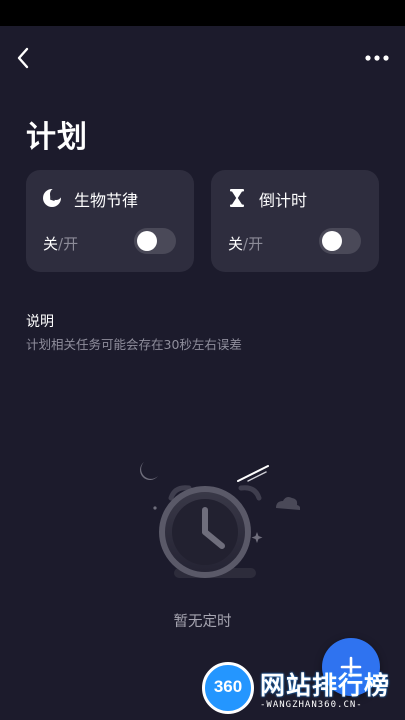 Image resolution: width=405 pixels, height=720 pixels. What do you see at coordinates (202, 622) in the screenshot?
I see `empty-state-text: 暂无定时` at bounding box center [202, 622].